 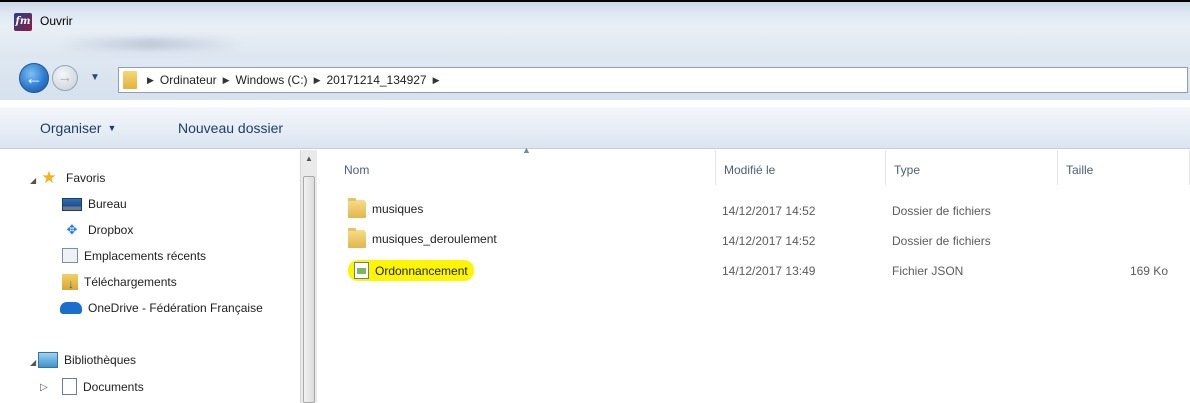 I want to click on sort-ascending-icon: ▲, so click(x=526, y=150).